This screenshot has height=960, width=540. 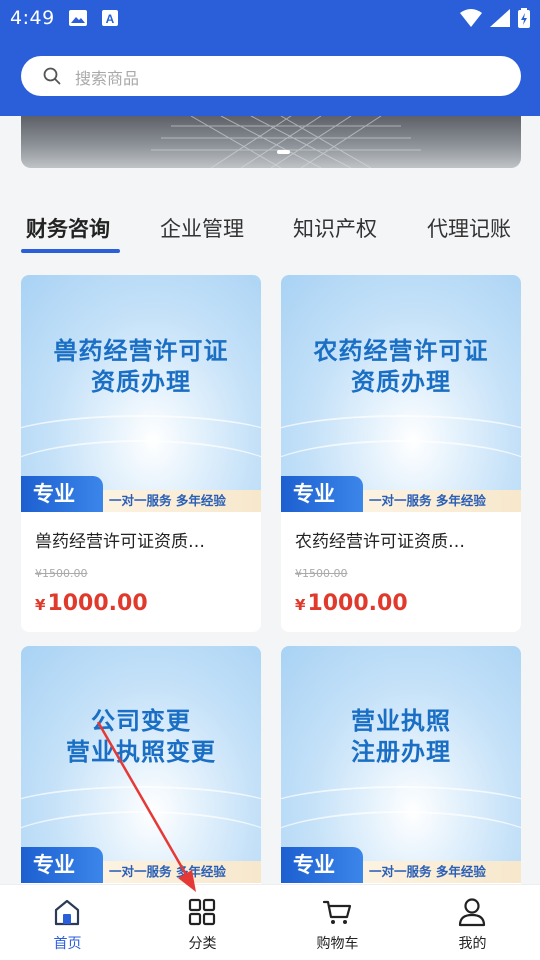 What do you see at coordinates (52, 76) in the screenshot?
I see `search-icon` at bounding box center [52, 76].